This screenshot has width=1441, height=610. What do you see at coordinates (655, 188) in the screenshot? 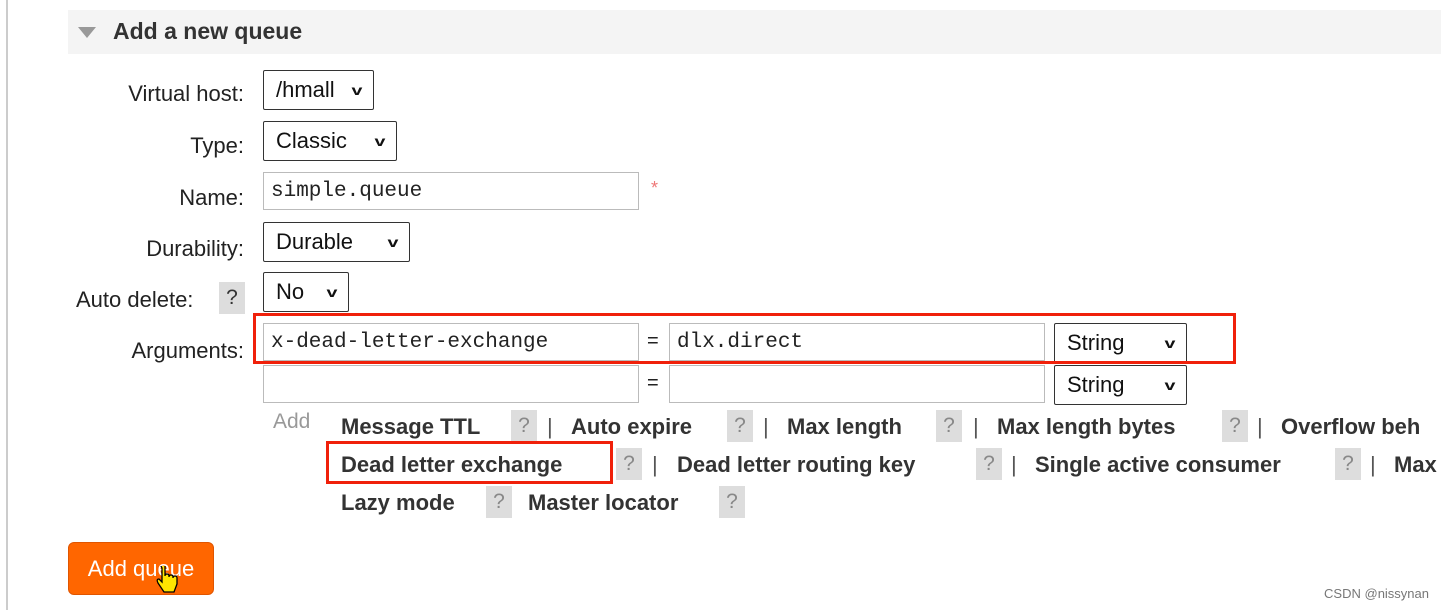
I see `required-mark: *` at bounding box center [655, 188].